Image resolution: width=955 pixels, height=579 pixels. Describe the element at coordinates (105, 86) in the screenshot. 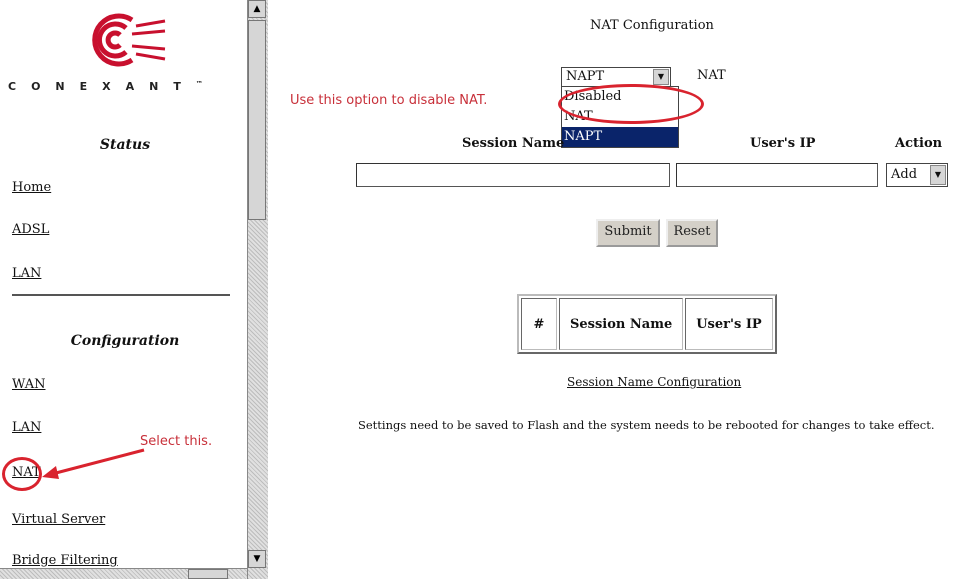

I see `brand-wordmark: CONEXANT™` at that location.